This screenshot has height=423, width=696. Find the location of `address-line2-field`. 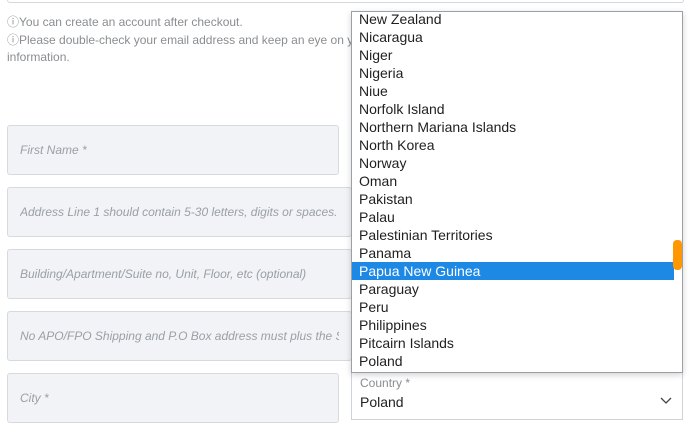

address-line2-field is located at coordinates (179, 274).